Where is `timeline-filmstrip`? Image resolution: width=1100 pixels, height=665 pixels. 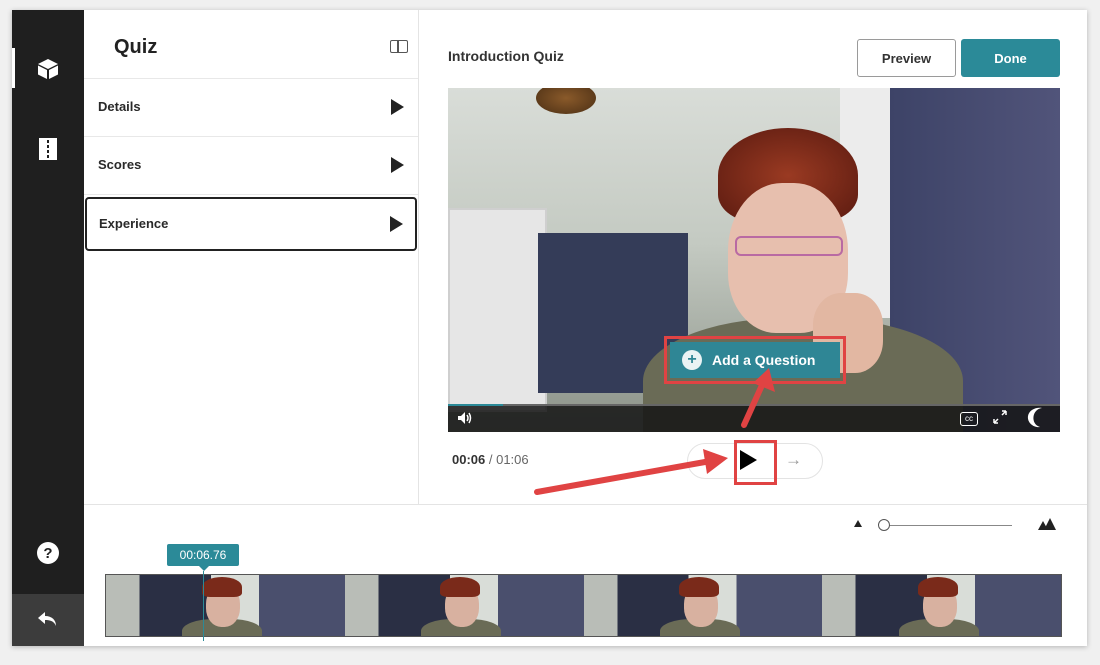
timeline-filmstrip is located at coordinates (583, 605).